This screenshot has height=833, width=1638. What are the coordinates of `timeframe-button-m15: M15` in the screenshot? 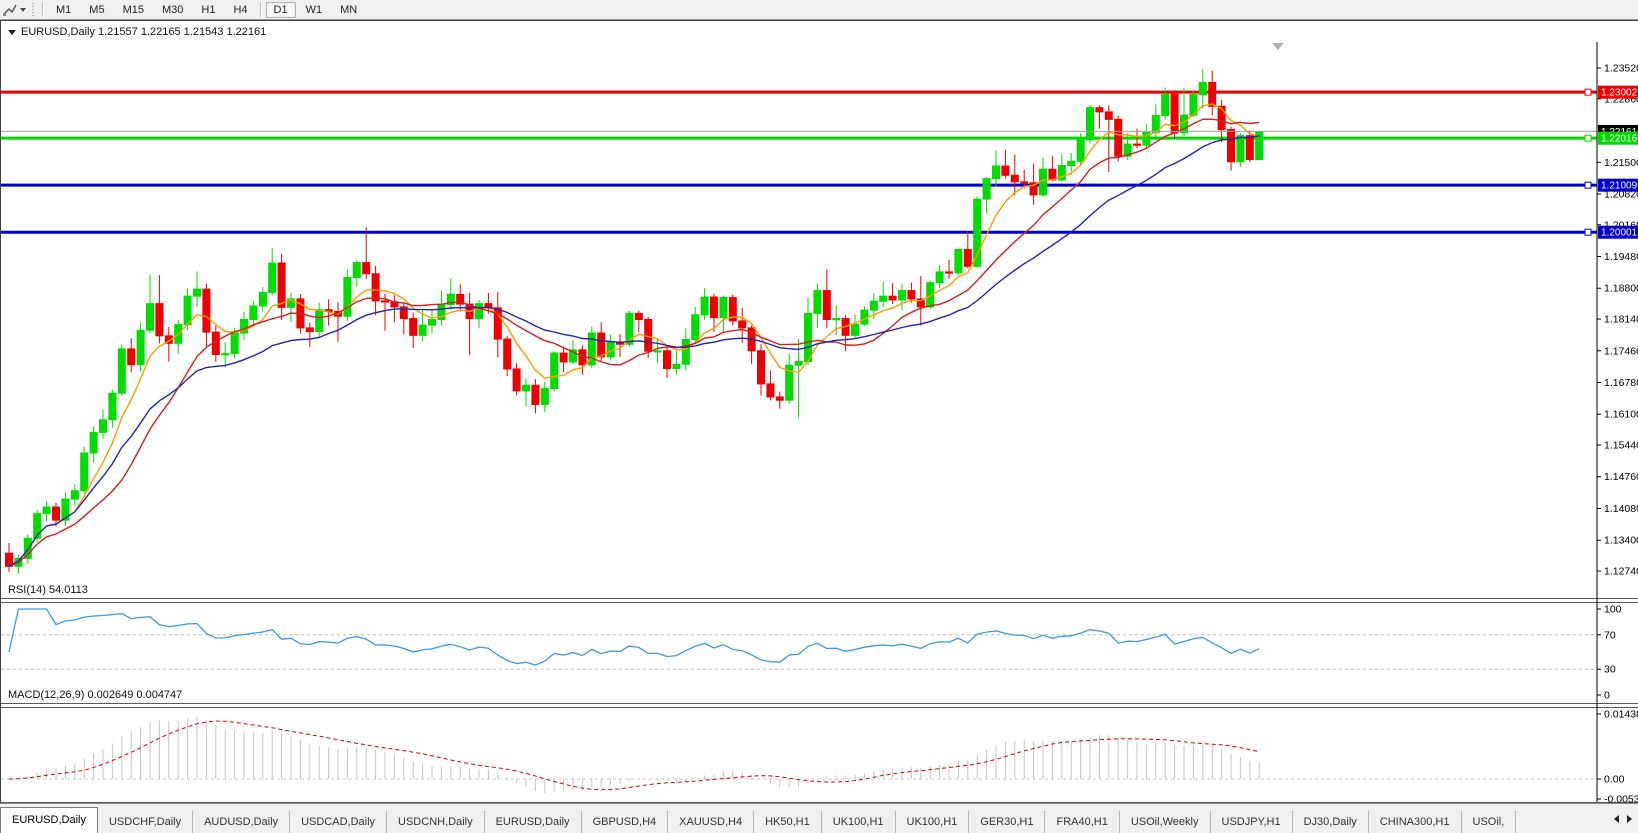 It's located at (133, 10).